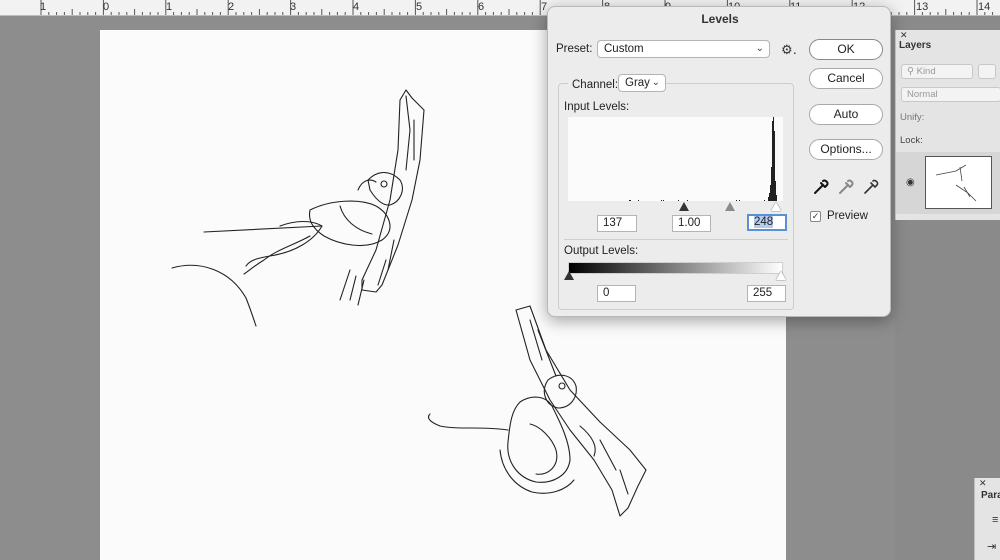 The image size is (1000, 560). Describe the element at coordinates (984, 7) in the screenshot. I see `ruler-label: 14` at that location.